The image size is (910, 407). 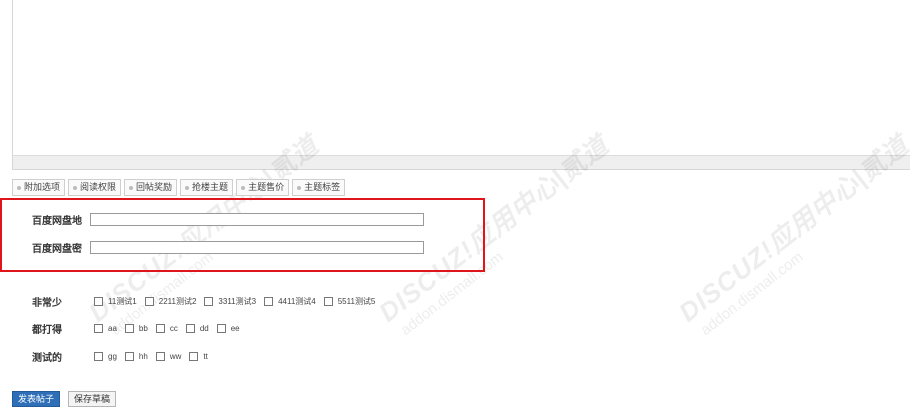 What do you see at coordinates (112, 328) in the screenshot?
I see `option-label: aa` at bounding box center [112, 328].